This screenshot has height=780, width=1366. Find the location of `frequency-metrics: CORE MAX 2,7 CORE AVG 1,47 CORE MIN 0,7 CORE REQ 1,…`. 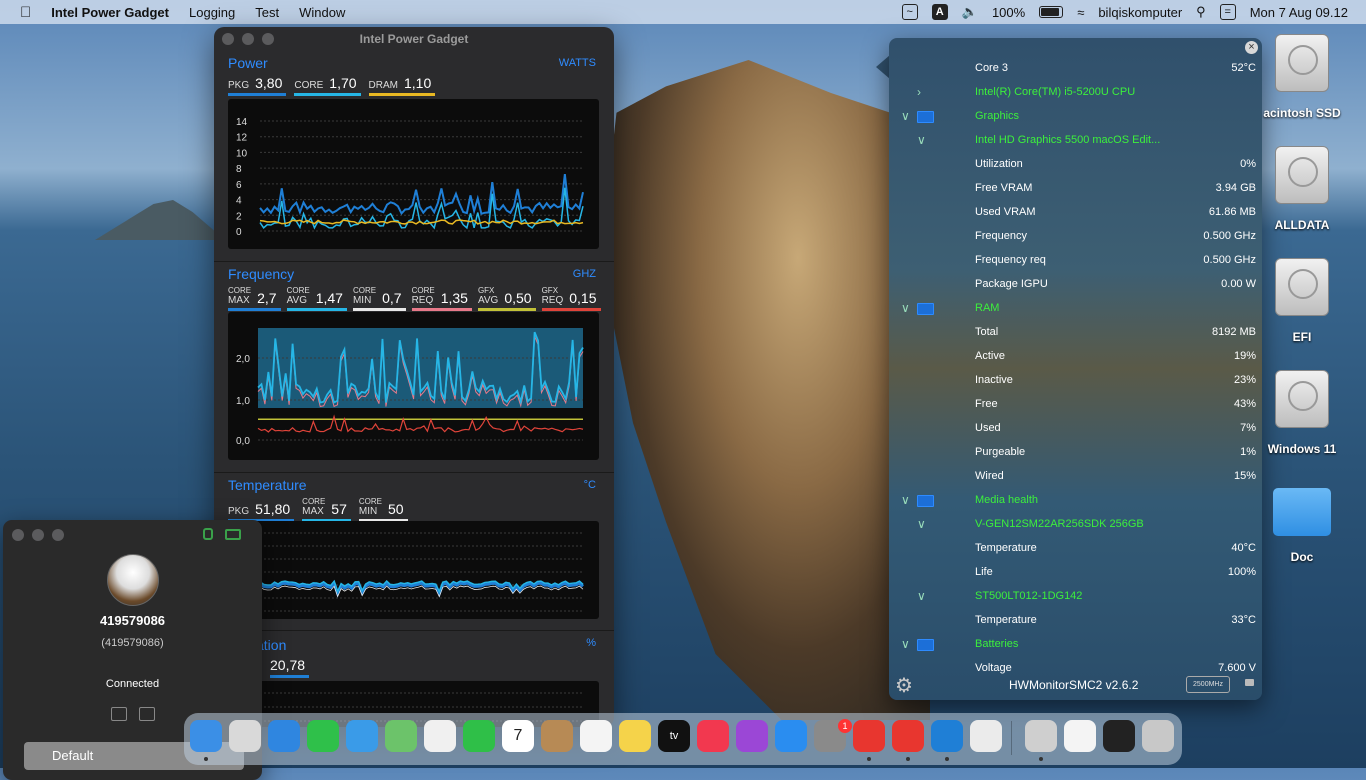

frequency-metrics: CORE MAX 2,7 CORE AVG 1,47 CORE MIN 0,7 CORE REQ 1,… is located at coordinates (414, 298).